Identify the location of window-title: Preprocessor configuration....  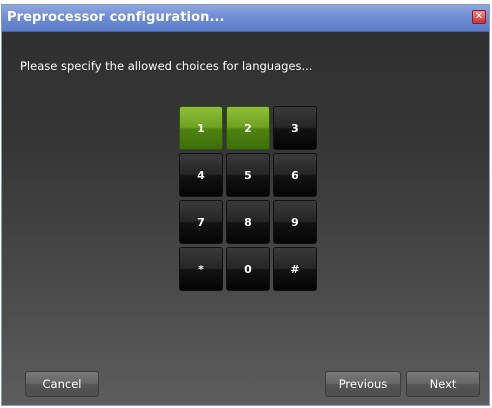
(116, 17).